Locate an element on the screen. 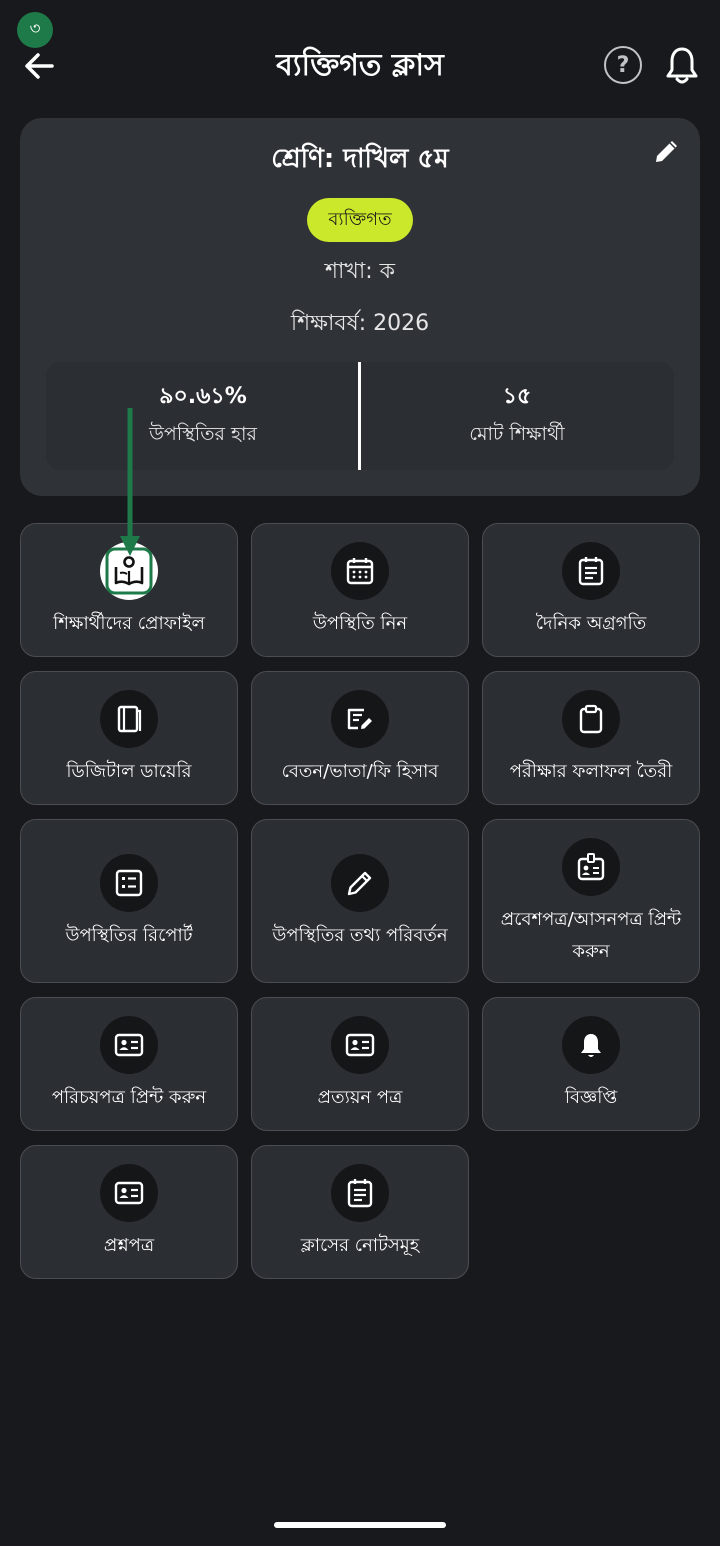 Image resolution: width=720 pixels, height=1546 pixels. tile-notice: বিজ্ঞপ্তি is located at coordinates (591, 1064).